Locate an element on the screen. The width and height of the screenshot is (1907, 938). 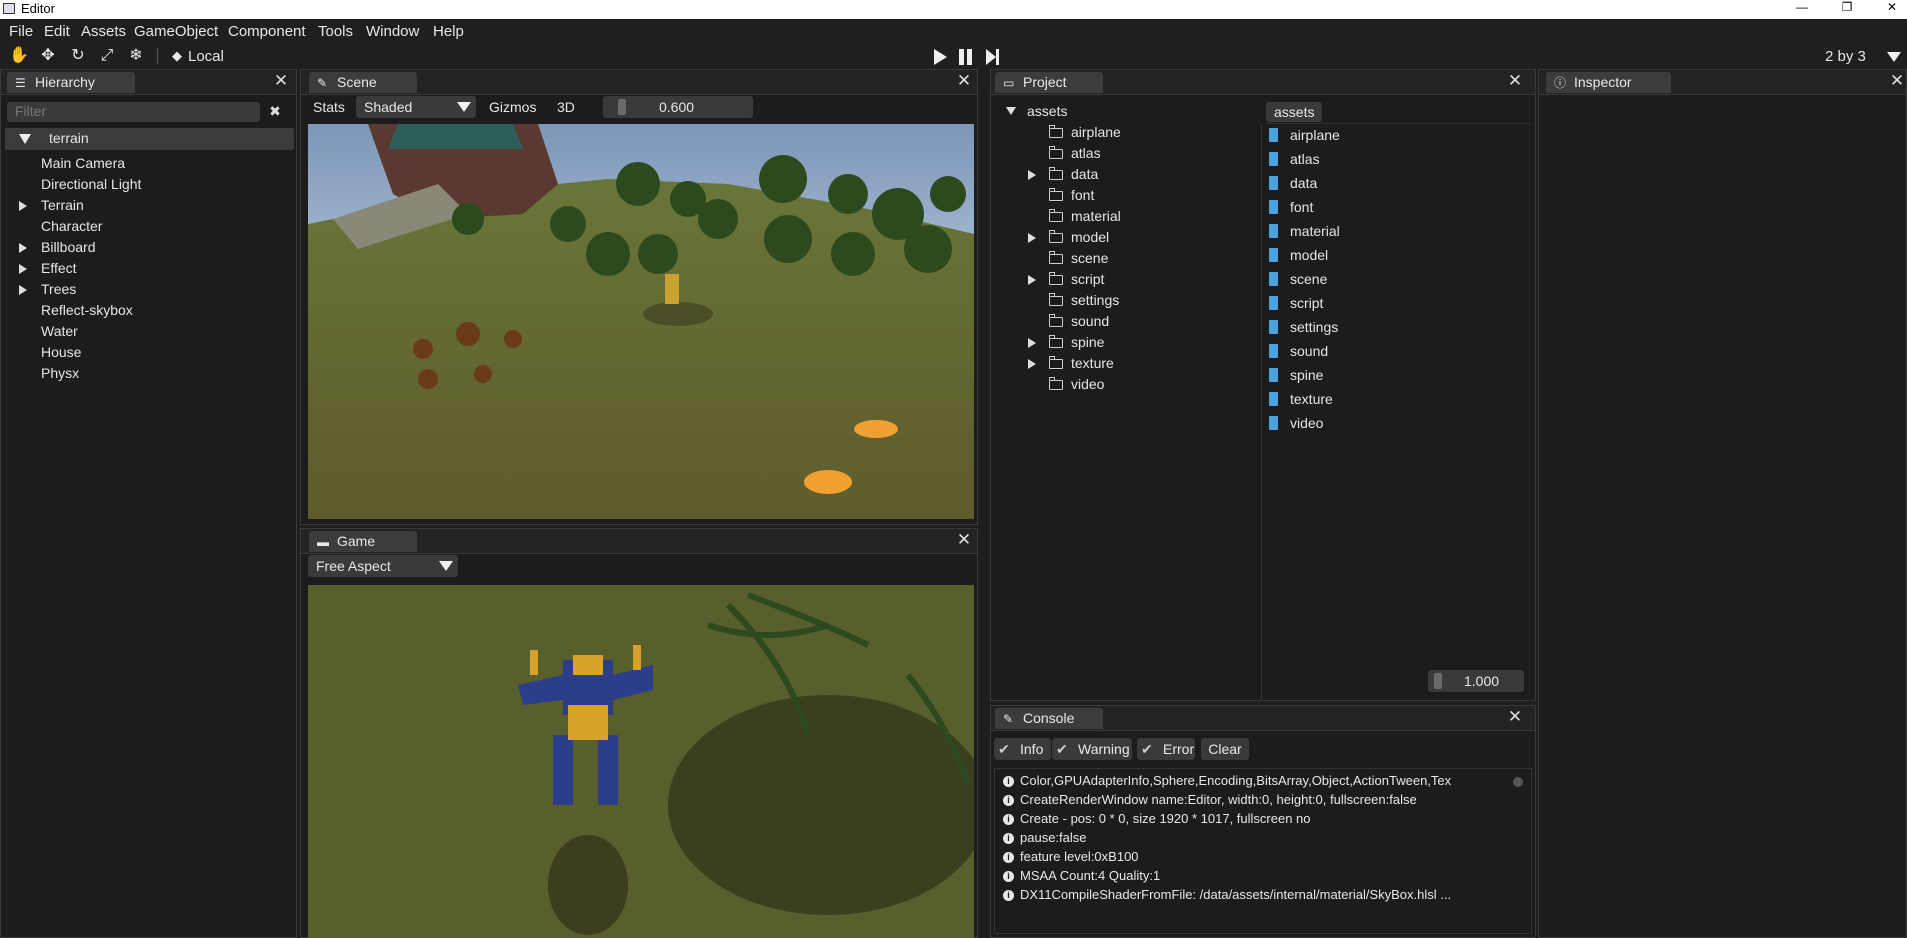
asset-folder-item: atlas is located at coordinates (1294, 158).